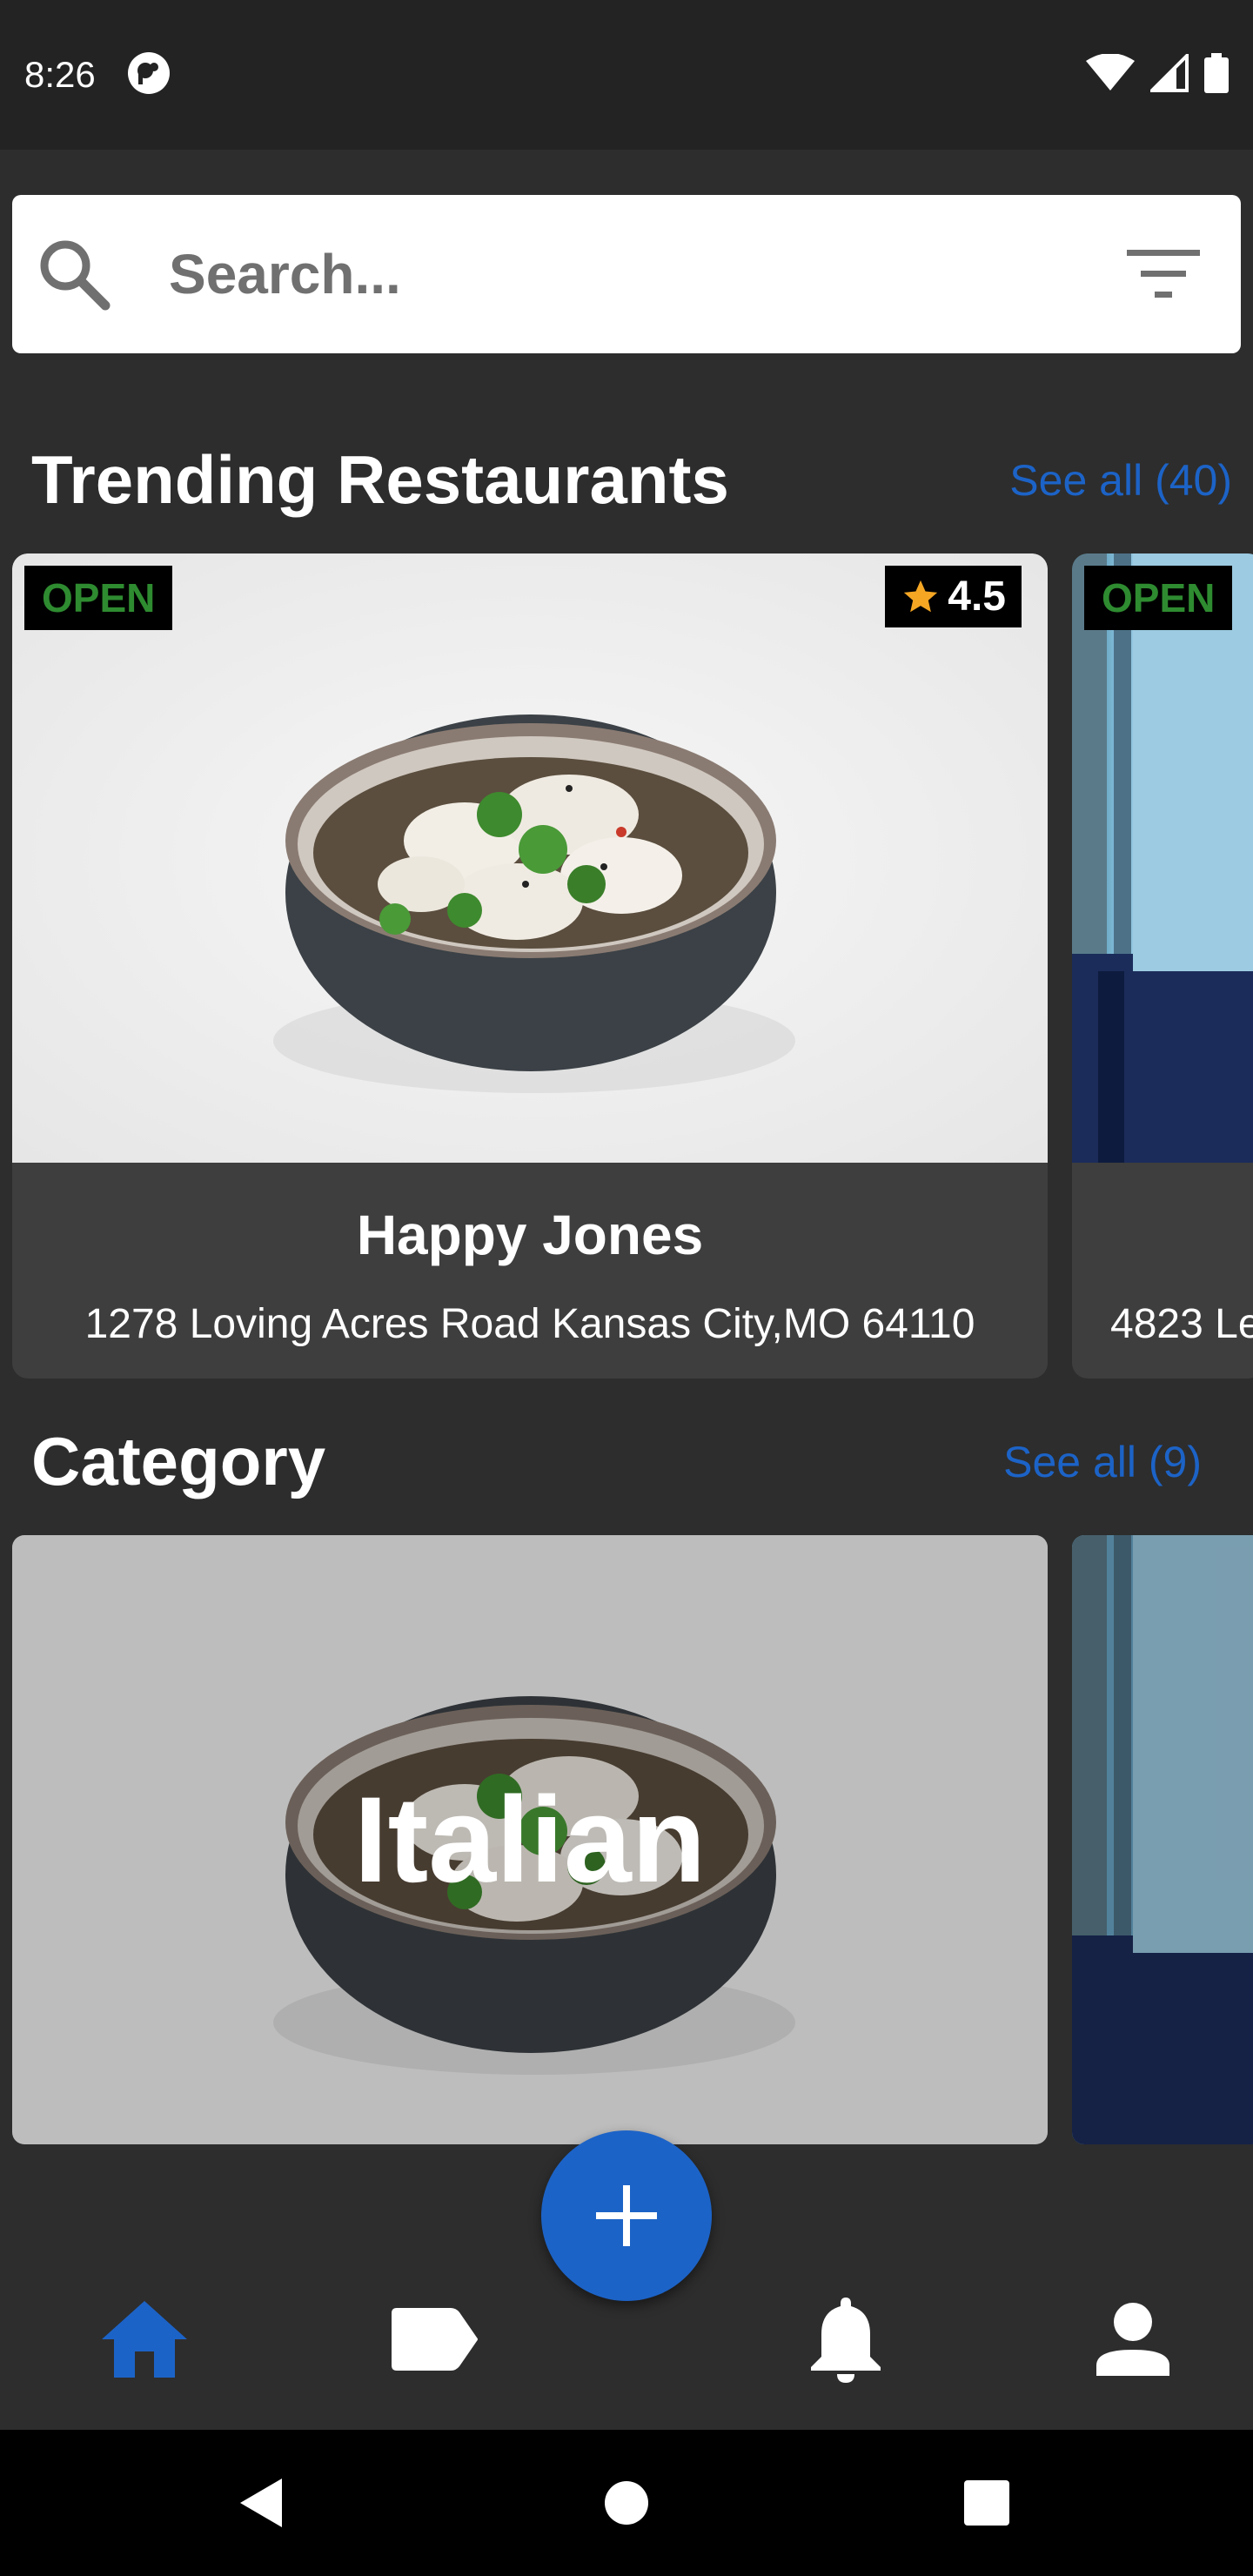 This screenshot has height=2576, width=1253. I want to click on category-see-all-link: See all (9), so click(1102, 1462).